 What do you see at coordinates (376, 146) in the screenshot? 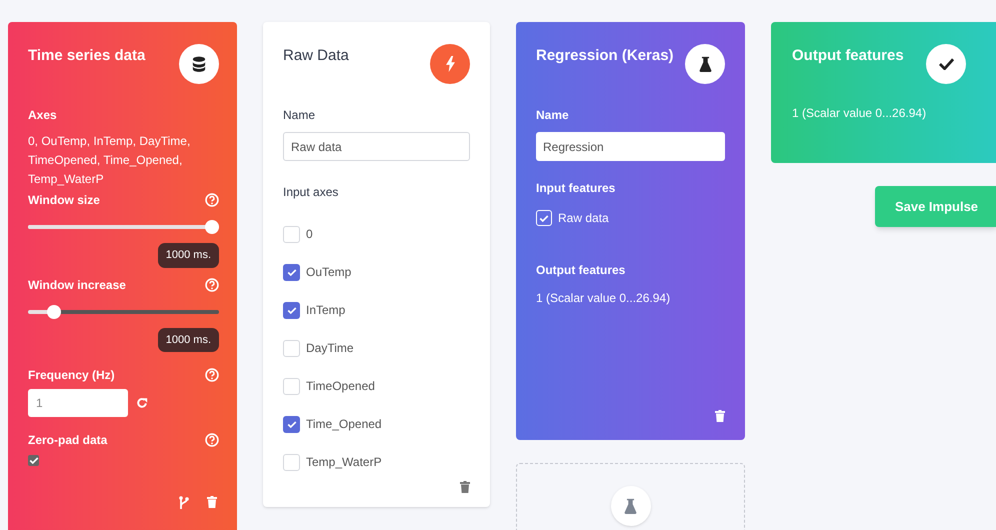
I see `name-field: Raw data` at bounding box center [376, 146].